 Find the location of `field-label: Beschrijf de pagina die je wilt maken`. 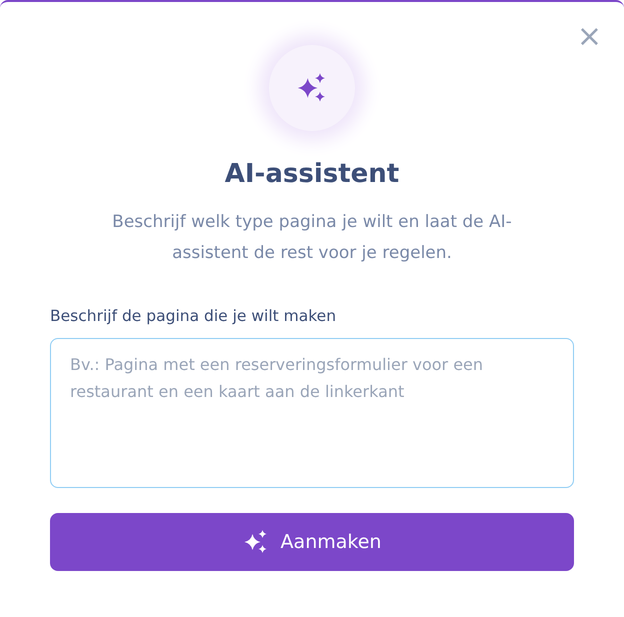

field-label: Beschrijf de pagina die je wilt maken is located at coordinates (194, 316).